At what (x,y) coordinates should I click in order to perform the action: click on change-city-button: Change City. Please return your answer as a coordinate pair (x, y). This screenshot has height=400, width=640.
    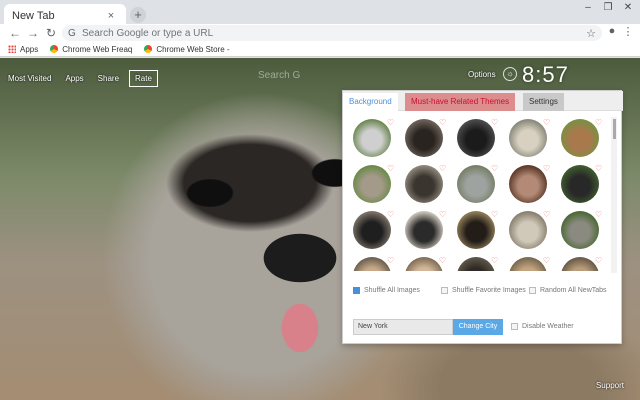
    Looking at the image, I should click on (478, 327).